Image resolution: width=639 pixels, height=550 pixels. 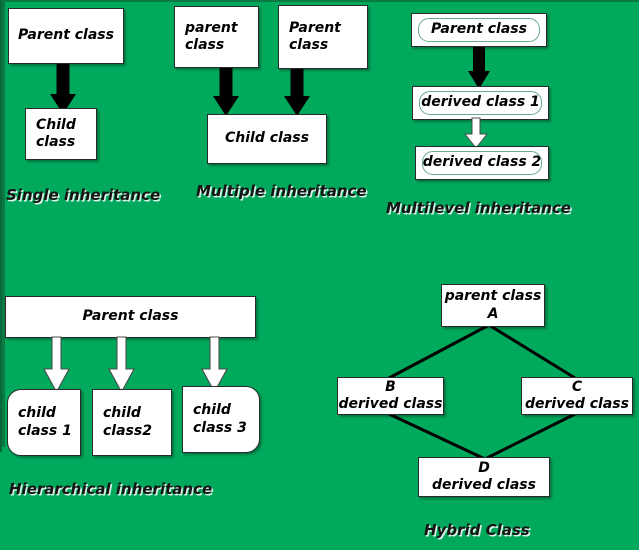 What do you see at coordinates (478, 208) in the screenshot?
I see `caption-multilevel-inheritance: Multilevel inheritance` at bounding box center [478, 208].